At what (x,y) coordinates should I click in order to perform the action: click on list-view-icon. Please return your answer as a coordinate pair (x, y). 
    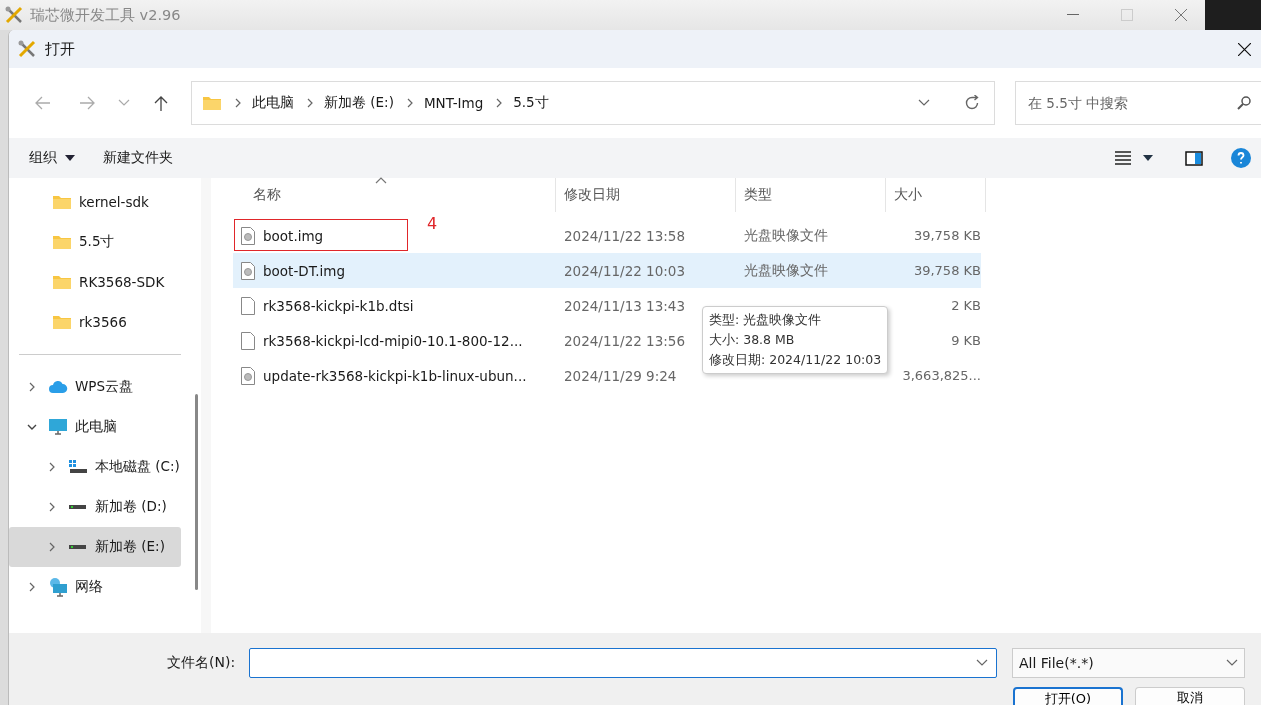
    Looking at the image, I should click on (1123, 158).